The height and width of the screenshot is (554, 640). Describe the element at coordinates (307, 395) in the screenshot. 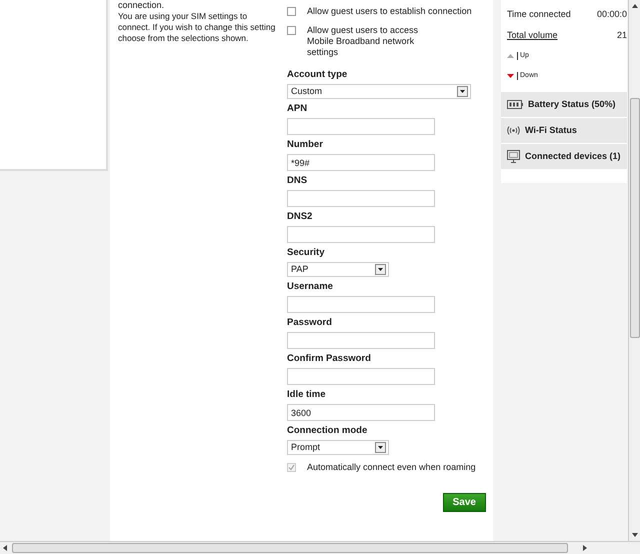

I see `field-label: Idle time` at that location.